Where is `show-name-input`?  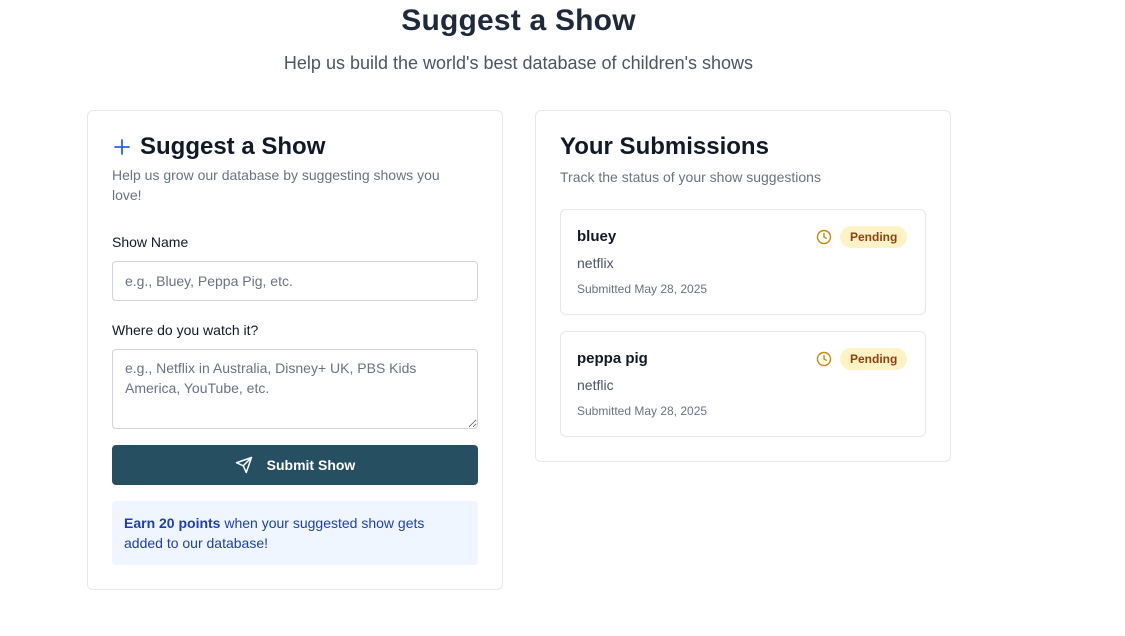
show-name-input is located at coordinates (295, 281).